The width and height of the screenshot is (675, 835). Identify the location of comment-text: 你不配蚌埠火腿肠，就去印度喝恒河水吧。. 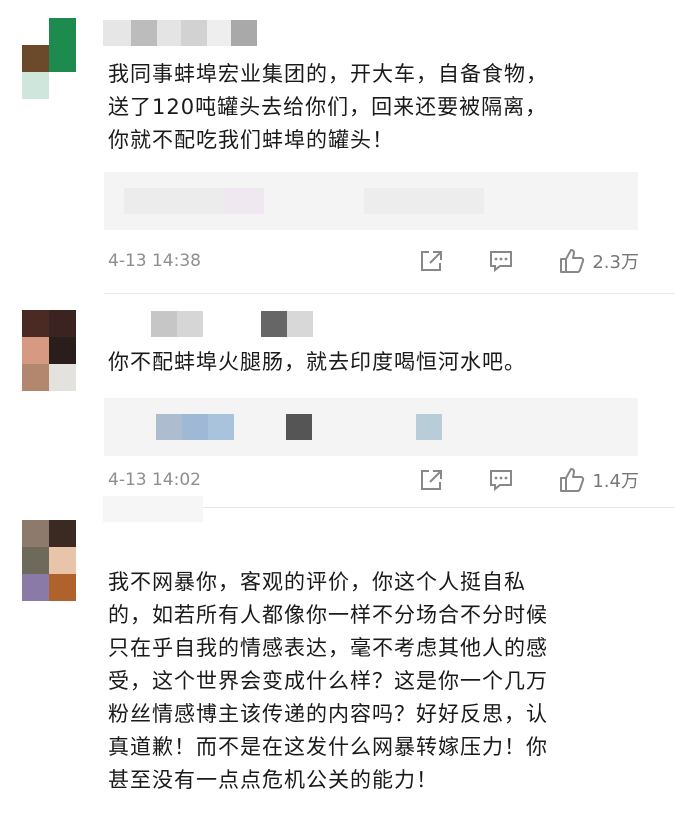
(376, 362).